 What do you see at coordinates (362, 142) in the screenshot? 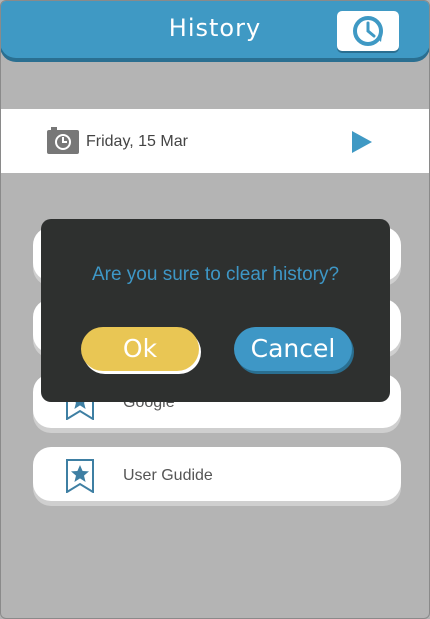
I see `play-arrow-icon` at bounding box center [362, 142].